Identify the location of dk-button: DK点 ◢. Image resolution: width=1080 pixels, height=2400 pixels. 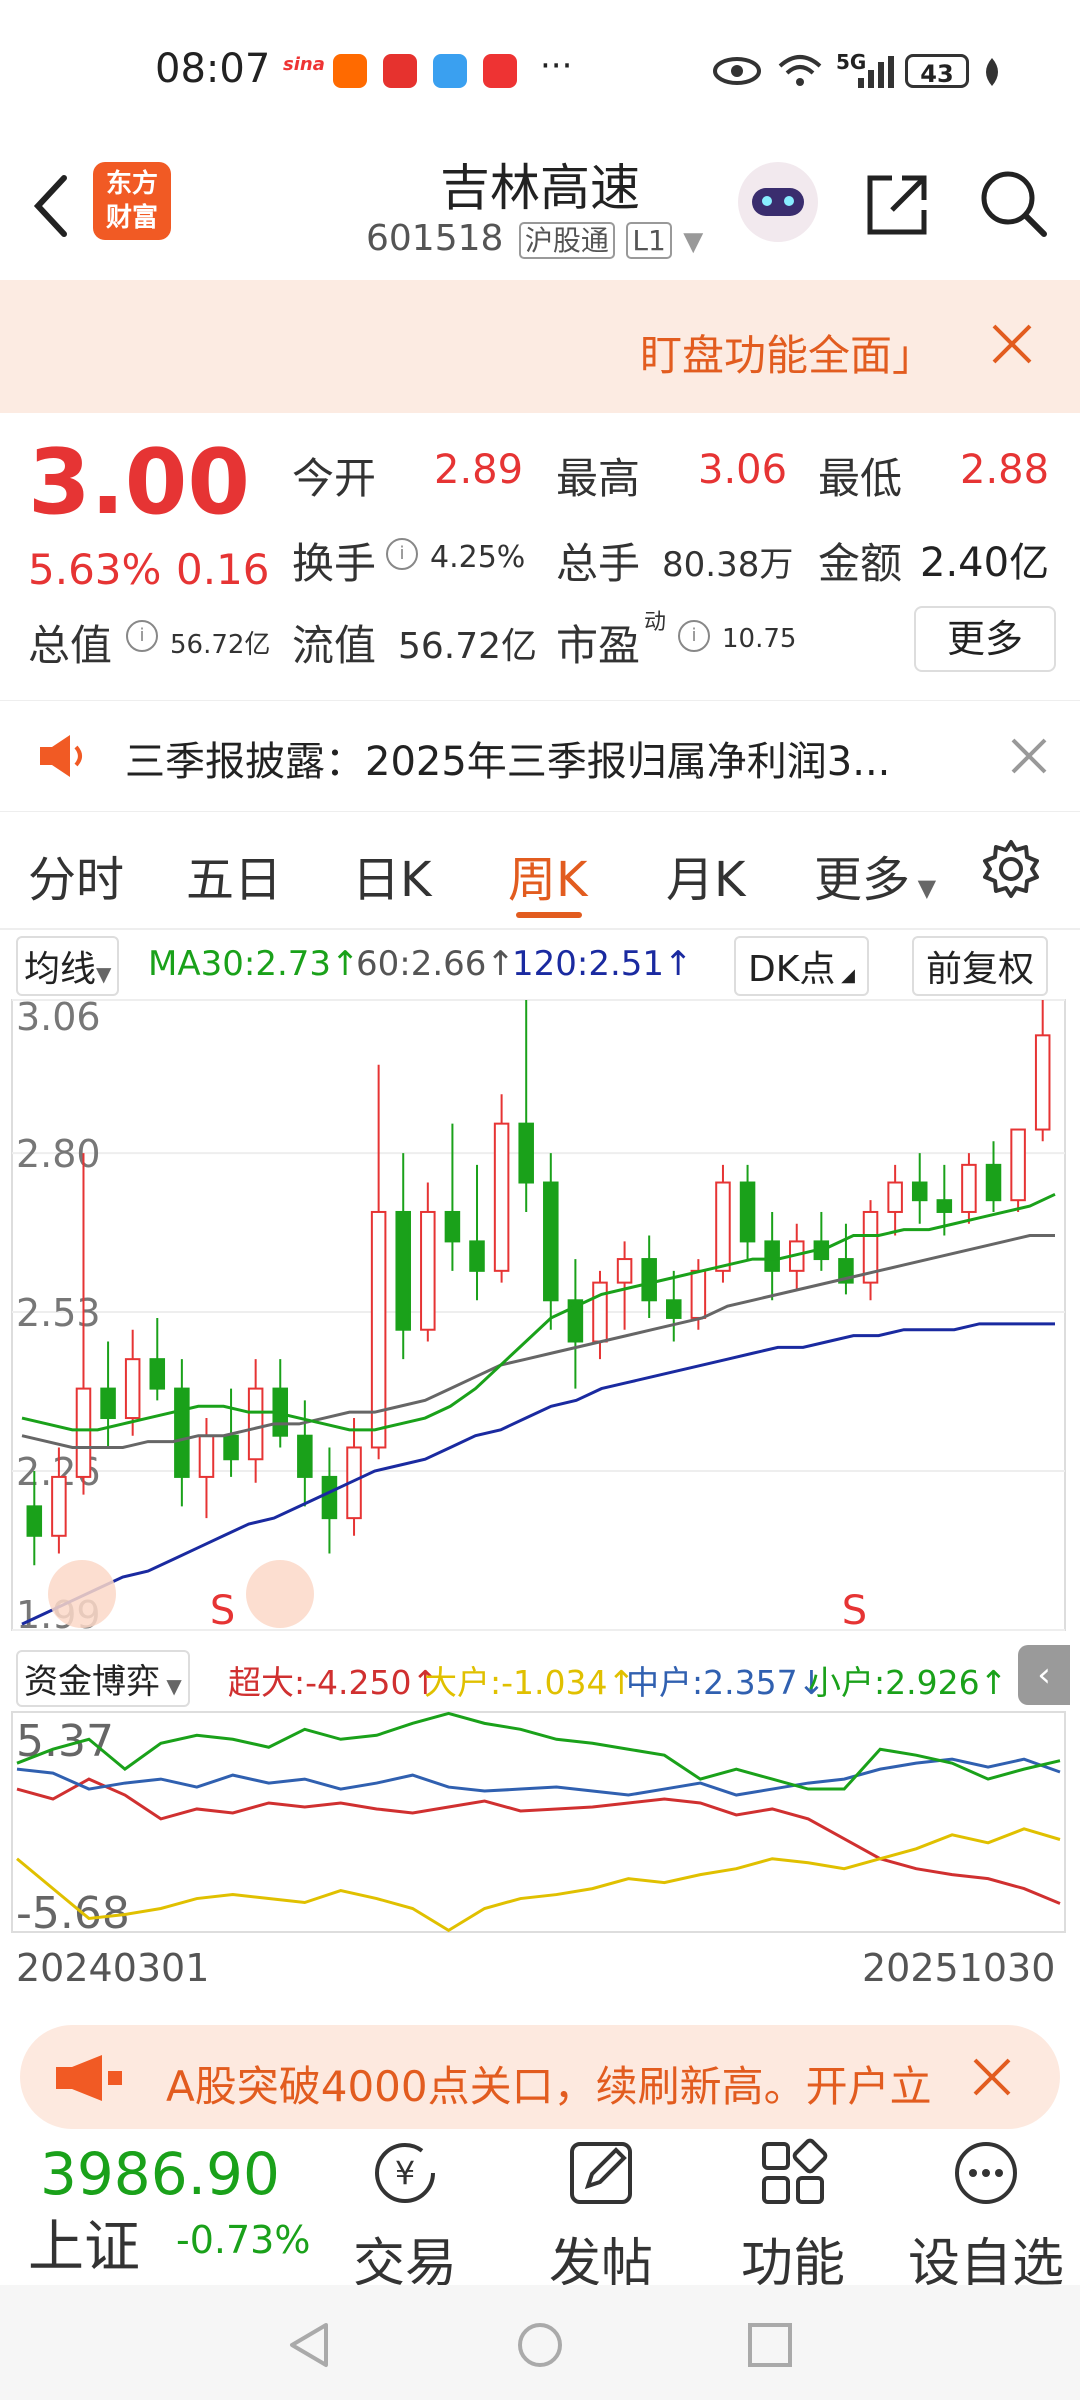
(801, 966).